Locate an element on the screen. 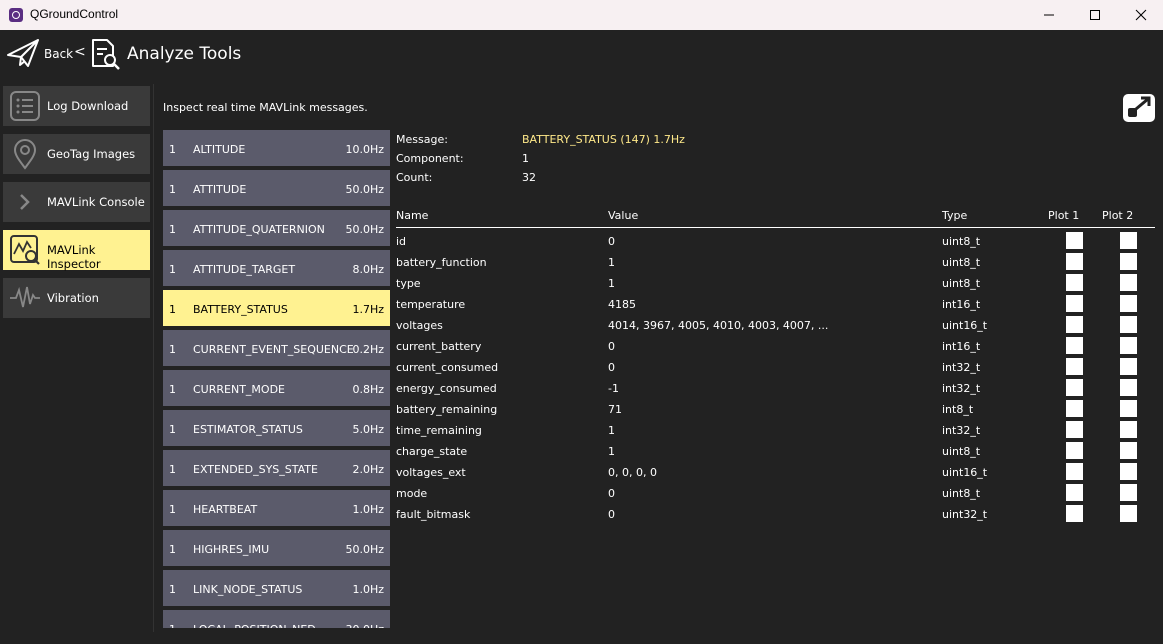 This screenshot has height=644, width=1163. message-name: CURRENT_EVENT_SEQUENCE is located at coordinates (273, 349).